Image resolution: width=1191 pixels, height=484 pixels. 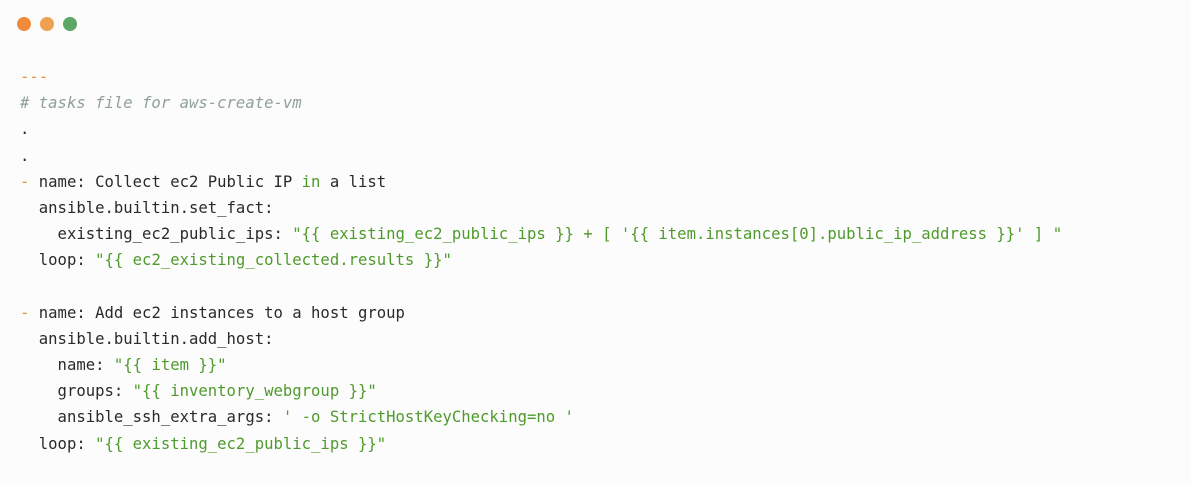 I want to click on code-token-key: name: Add ec2 instances to a host group, so click(x=221, y=312).